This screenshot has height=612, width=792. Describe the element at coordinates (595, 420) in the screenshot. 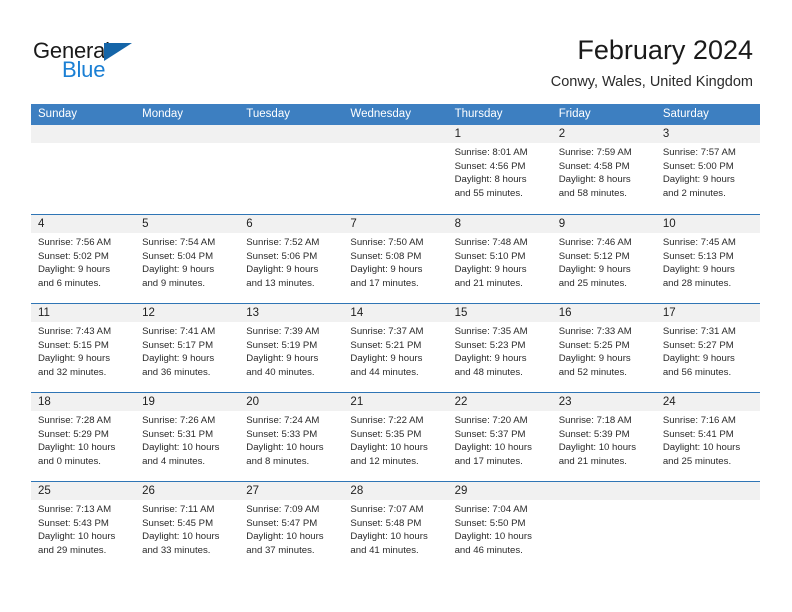

I see `sunrise-text: Sunrise: 7:18 AM` at that location.